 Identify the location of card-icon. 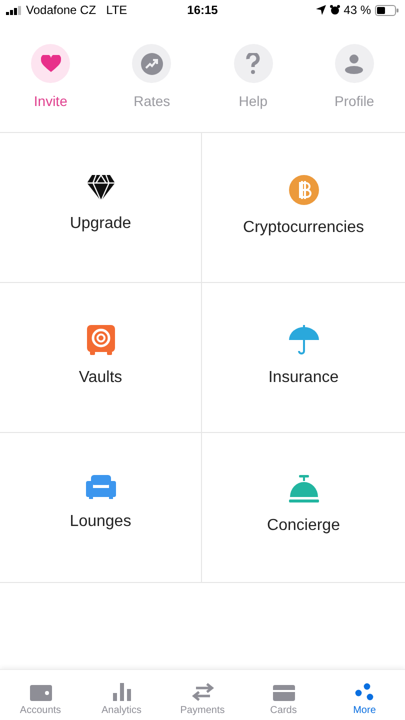
(283, 693).